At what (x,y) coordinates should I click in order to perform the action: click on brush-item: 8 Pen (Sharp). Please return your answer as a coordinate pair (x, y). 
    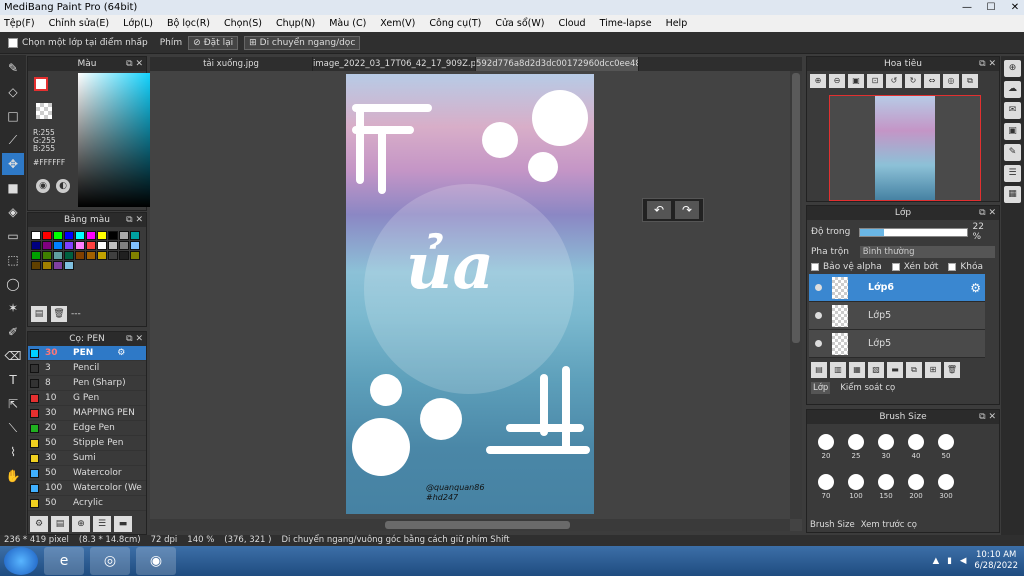
    Looking at the image, I should click on (87, 383).